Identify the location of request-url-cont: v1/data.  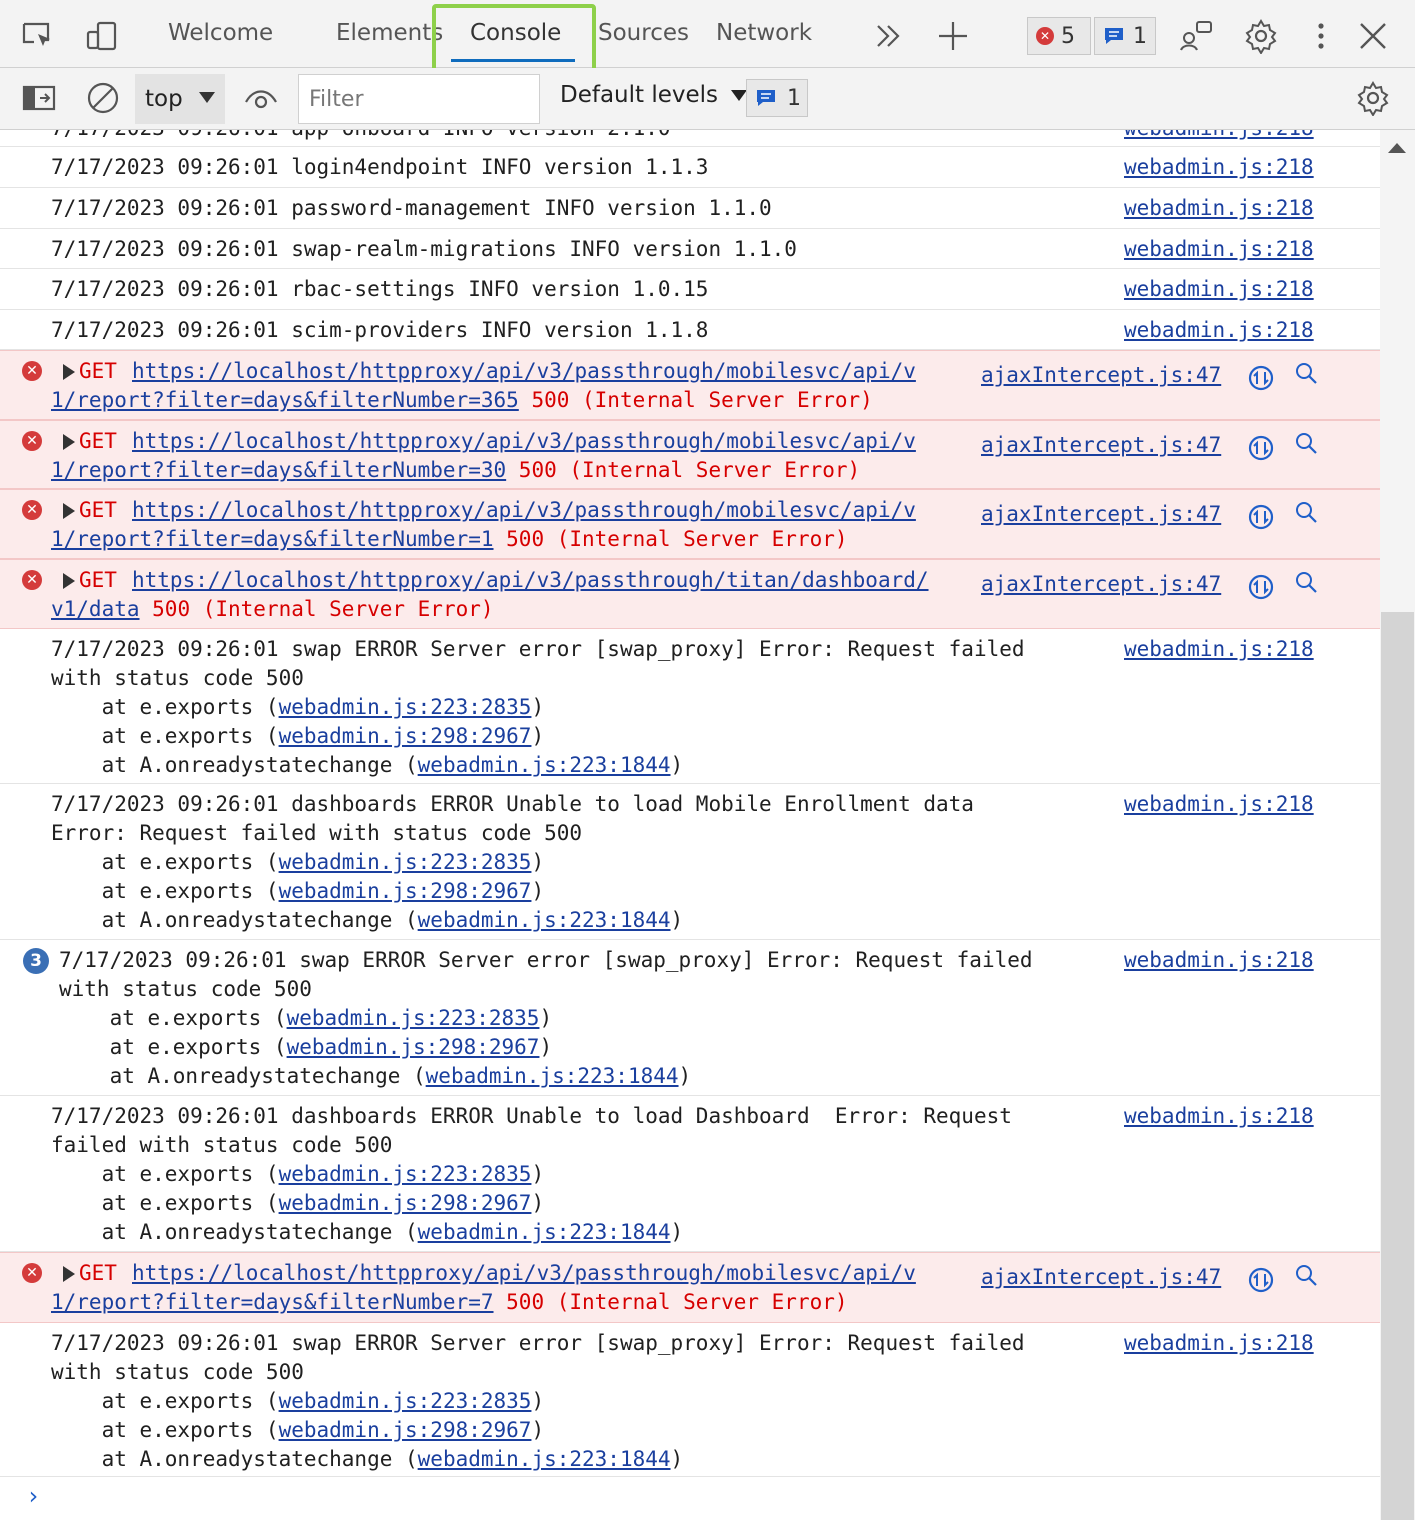
(95, 609).